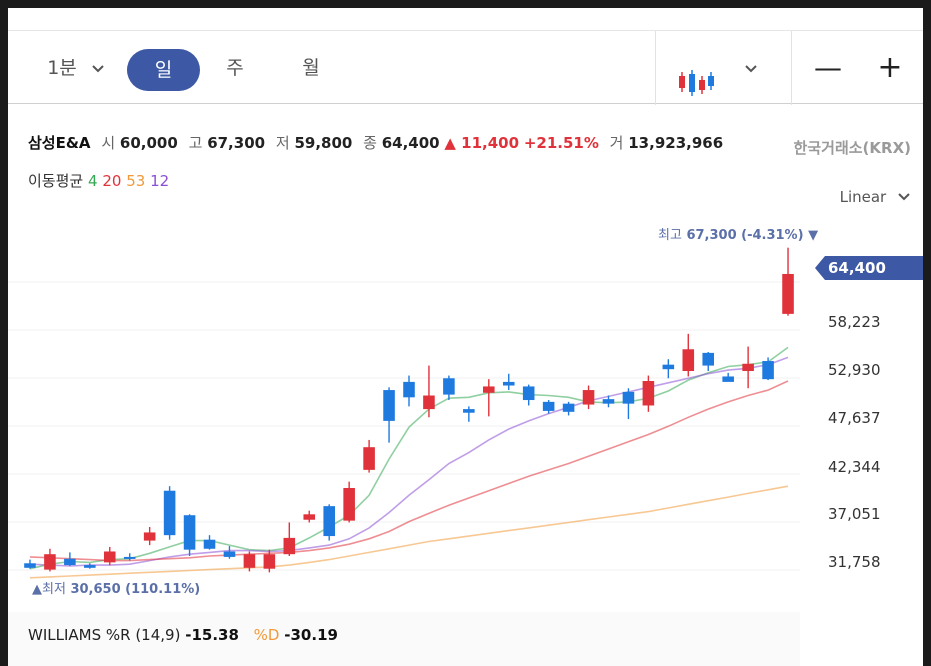 The height and width of the screenshot is (666, 931). I want to click on low-value: 59,800, so click(323, 143).